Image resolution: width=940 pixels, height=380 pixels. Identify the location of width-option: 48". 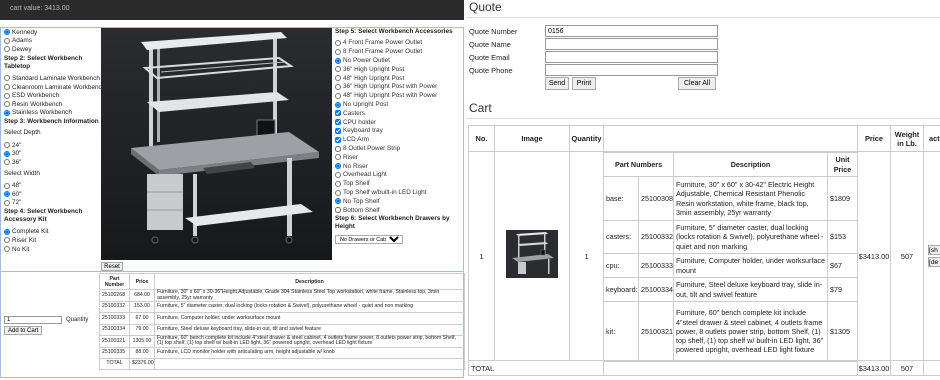
(51, 185).